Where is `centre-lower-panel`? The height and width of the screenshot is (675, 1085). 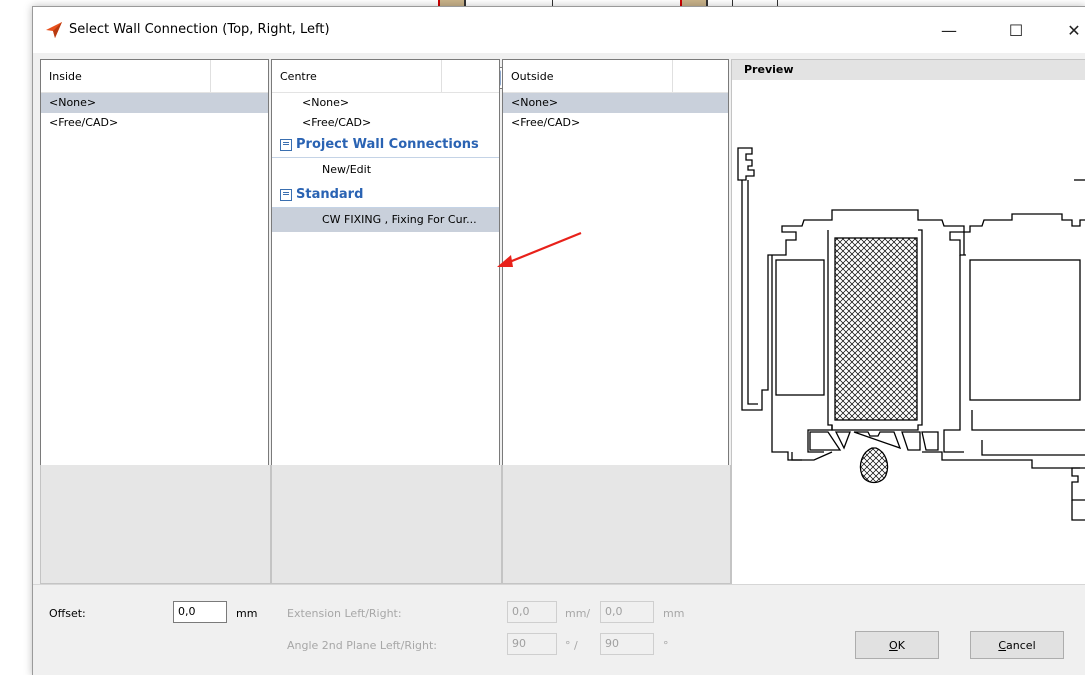
centre-lower-panel is located at coordinates (386, 524).